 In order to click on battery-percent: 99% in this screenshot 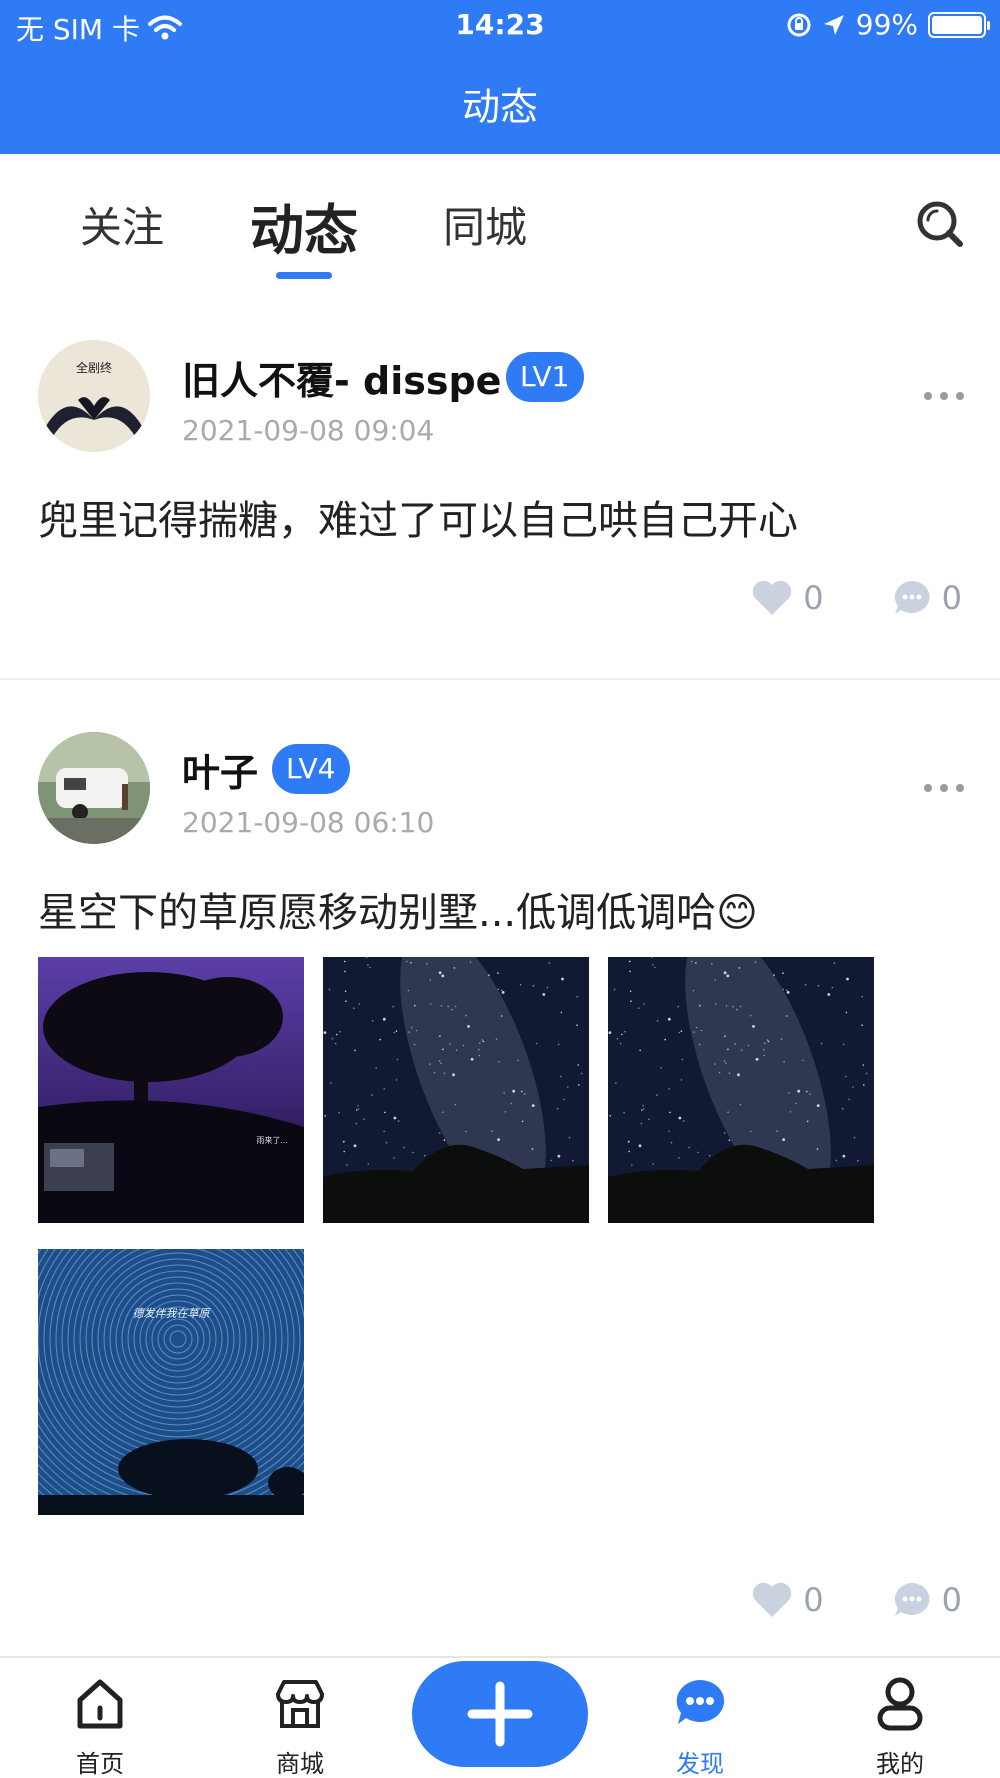, I will do `click(886, 24)`.